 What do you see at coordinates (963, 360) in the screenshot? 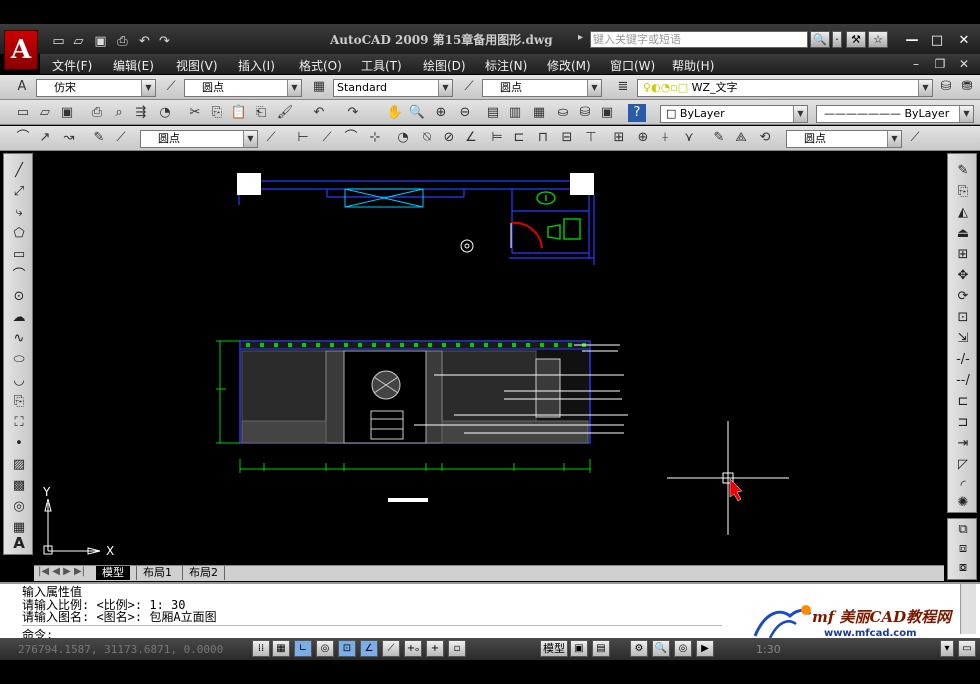
I see `trim-icon: -/-` at bounding box center [963, 360].